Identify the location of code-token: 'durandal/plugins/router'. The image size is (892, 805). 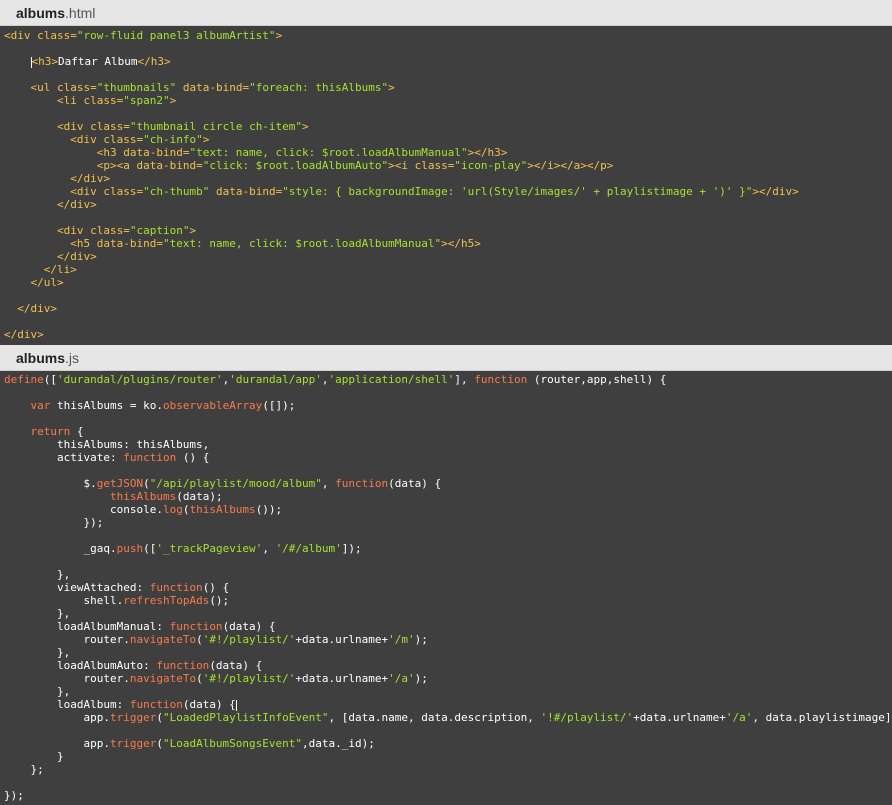
(140, 379).